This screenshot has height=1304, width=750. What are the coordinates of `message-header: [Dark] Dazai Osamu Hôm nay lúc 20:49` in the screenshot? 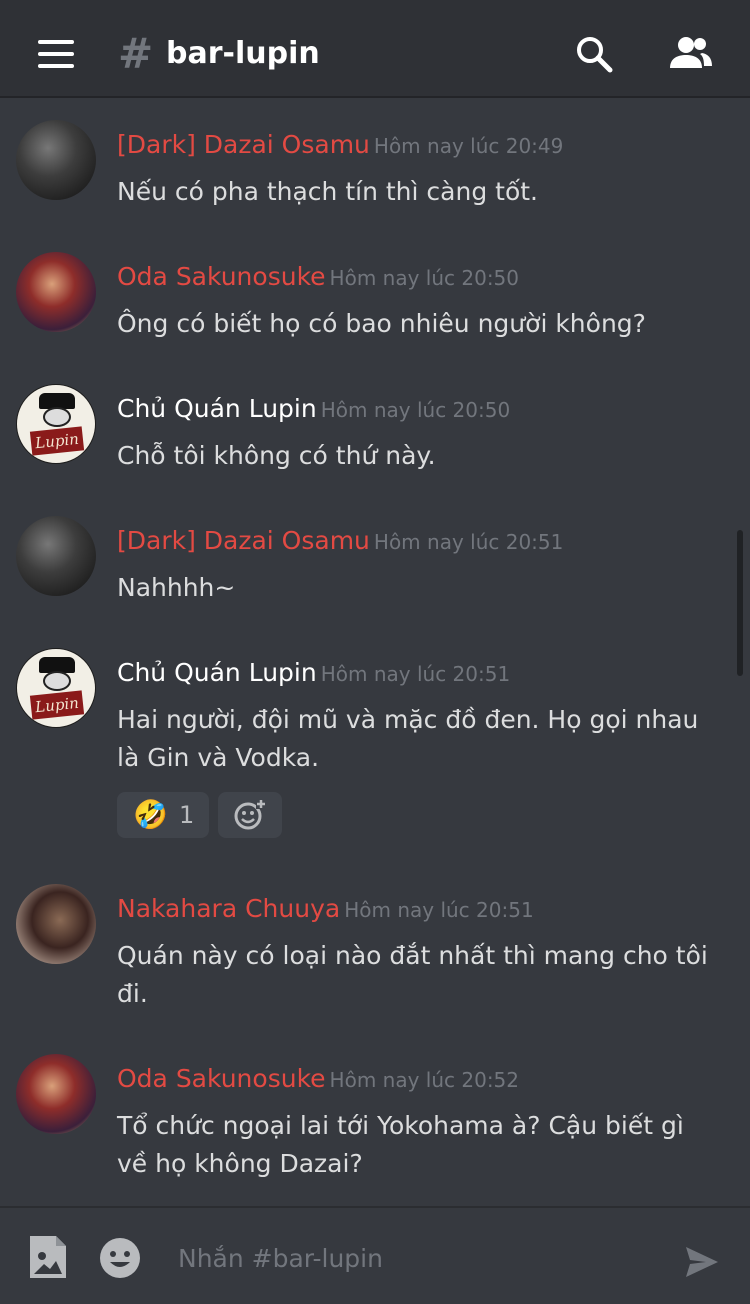 It's located at (340, 144).